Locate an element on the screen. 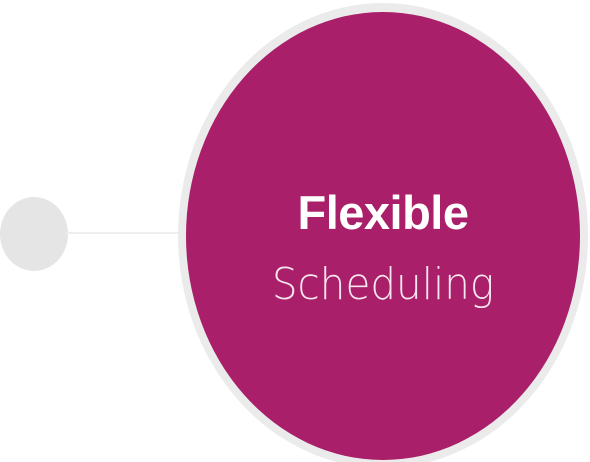  connector-line is located at coordinates (128, 233).